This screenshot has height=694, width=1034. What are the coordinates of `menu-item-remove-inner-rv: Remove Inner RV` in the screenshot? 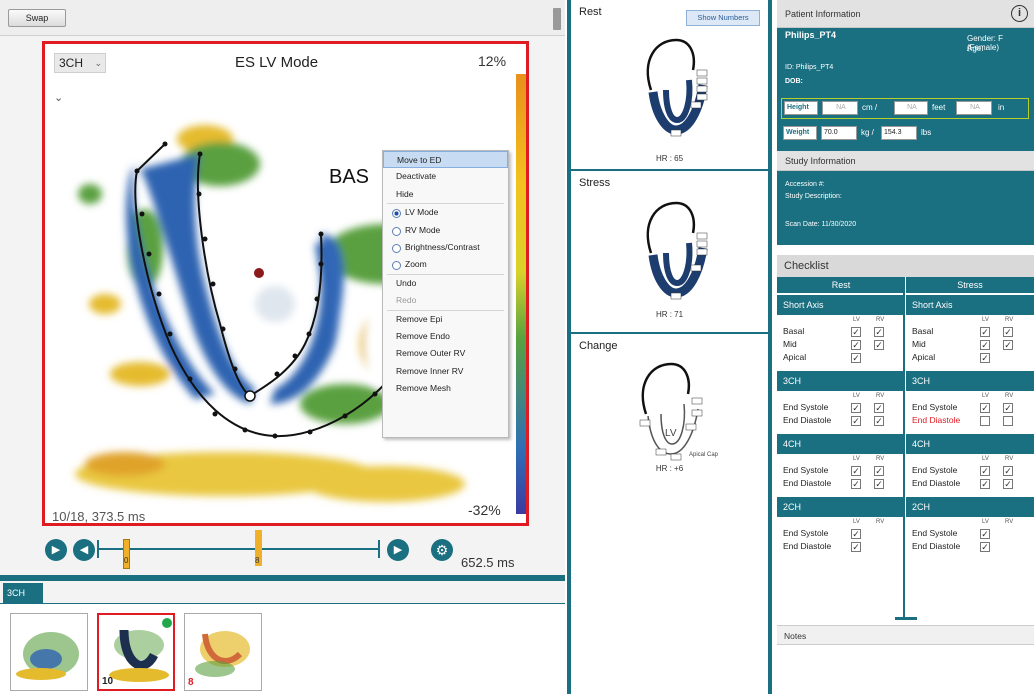 It's located at (445, 371).